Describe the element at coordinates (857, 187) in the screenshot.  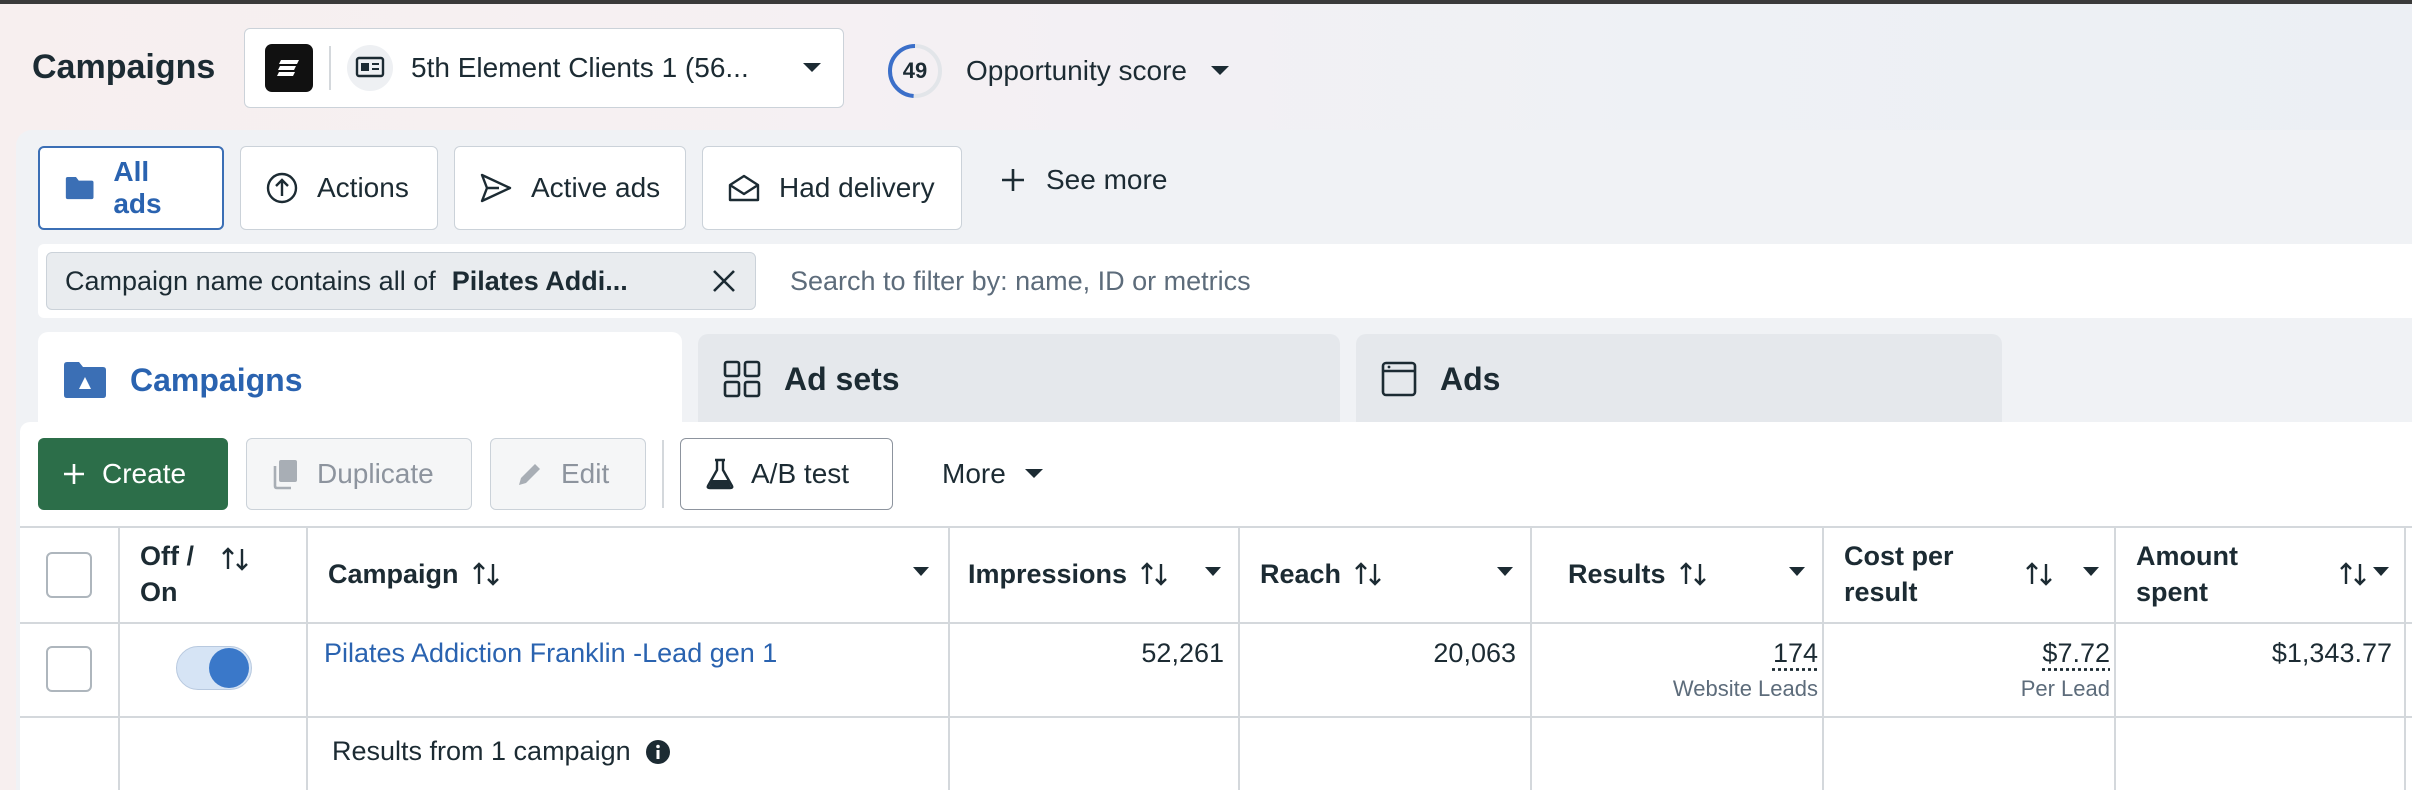
I see `filter-label: Had delivery` at that location.